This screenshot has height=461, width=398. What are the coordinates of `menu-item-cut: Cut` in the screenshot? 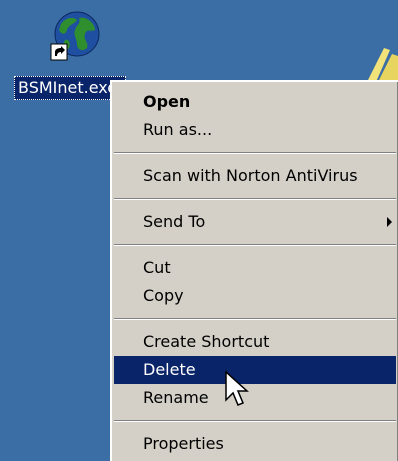 It's located at (255, 268).